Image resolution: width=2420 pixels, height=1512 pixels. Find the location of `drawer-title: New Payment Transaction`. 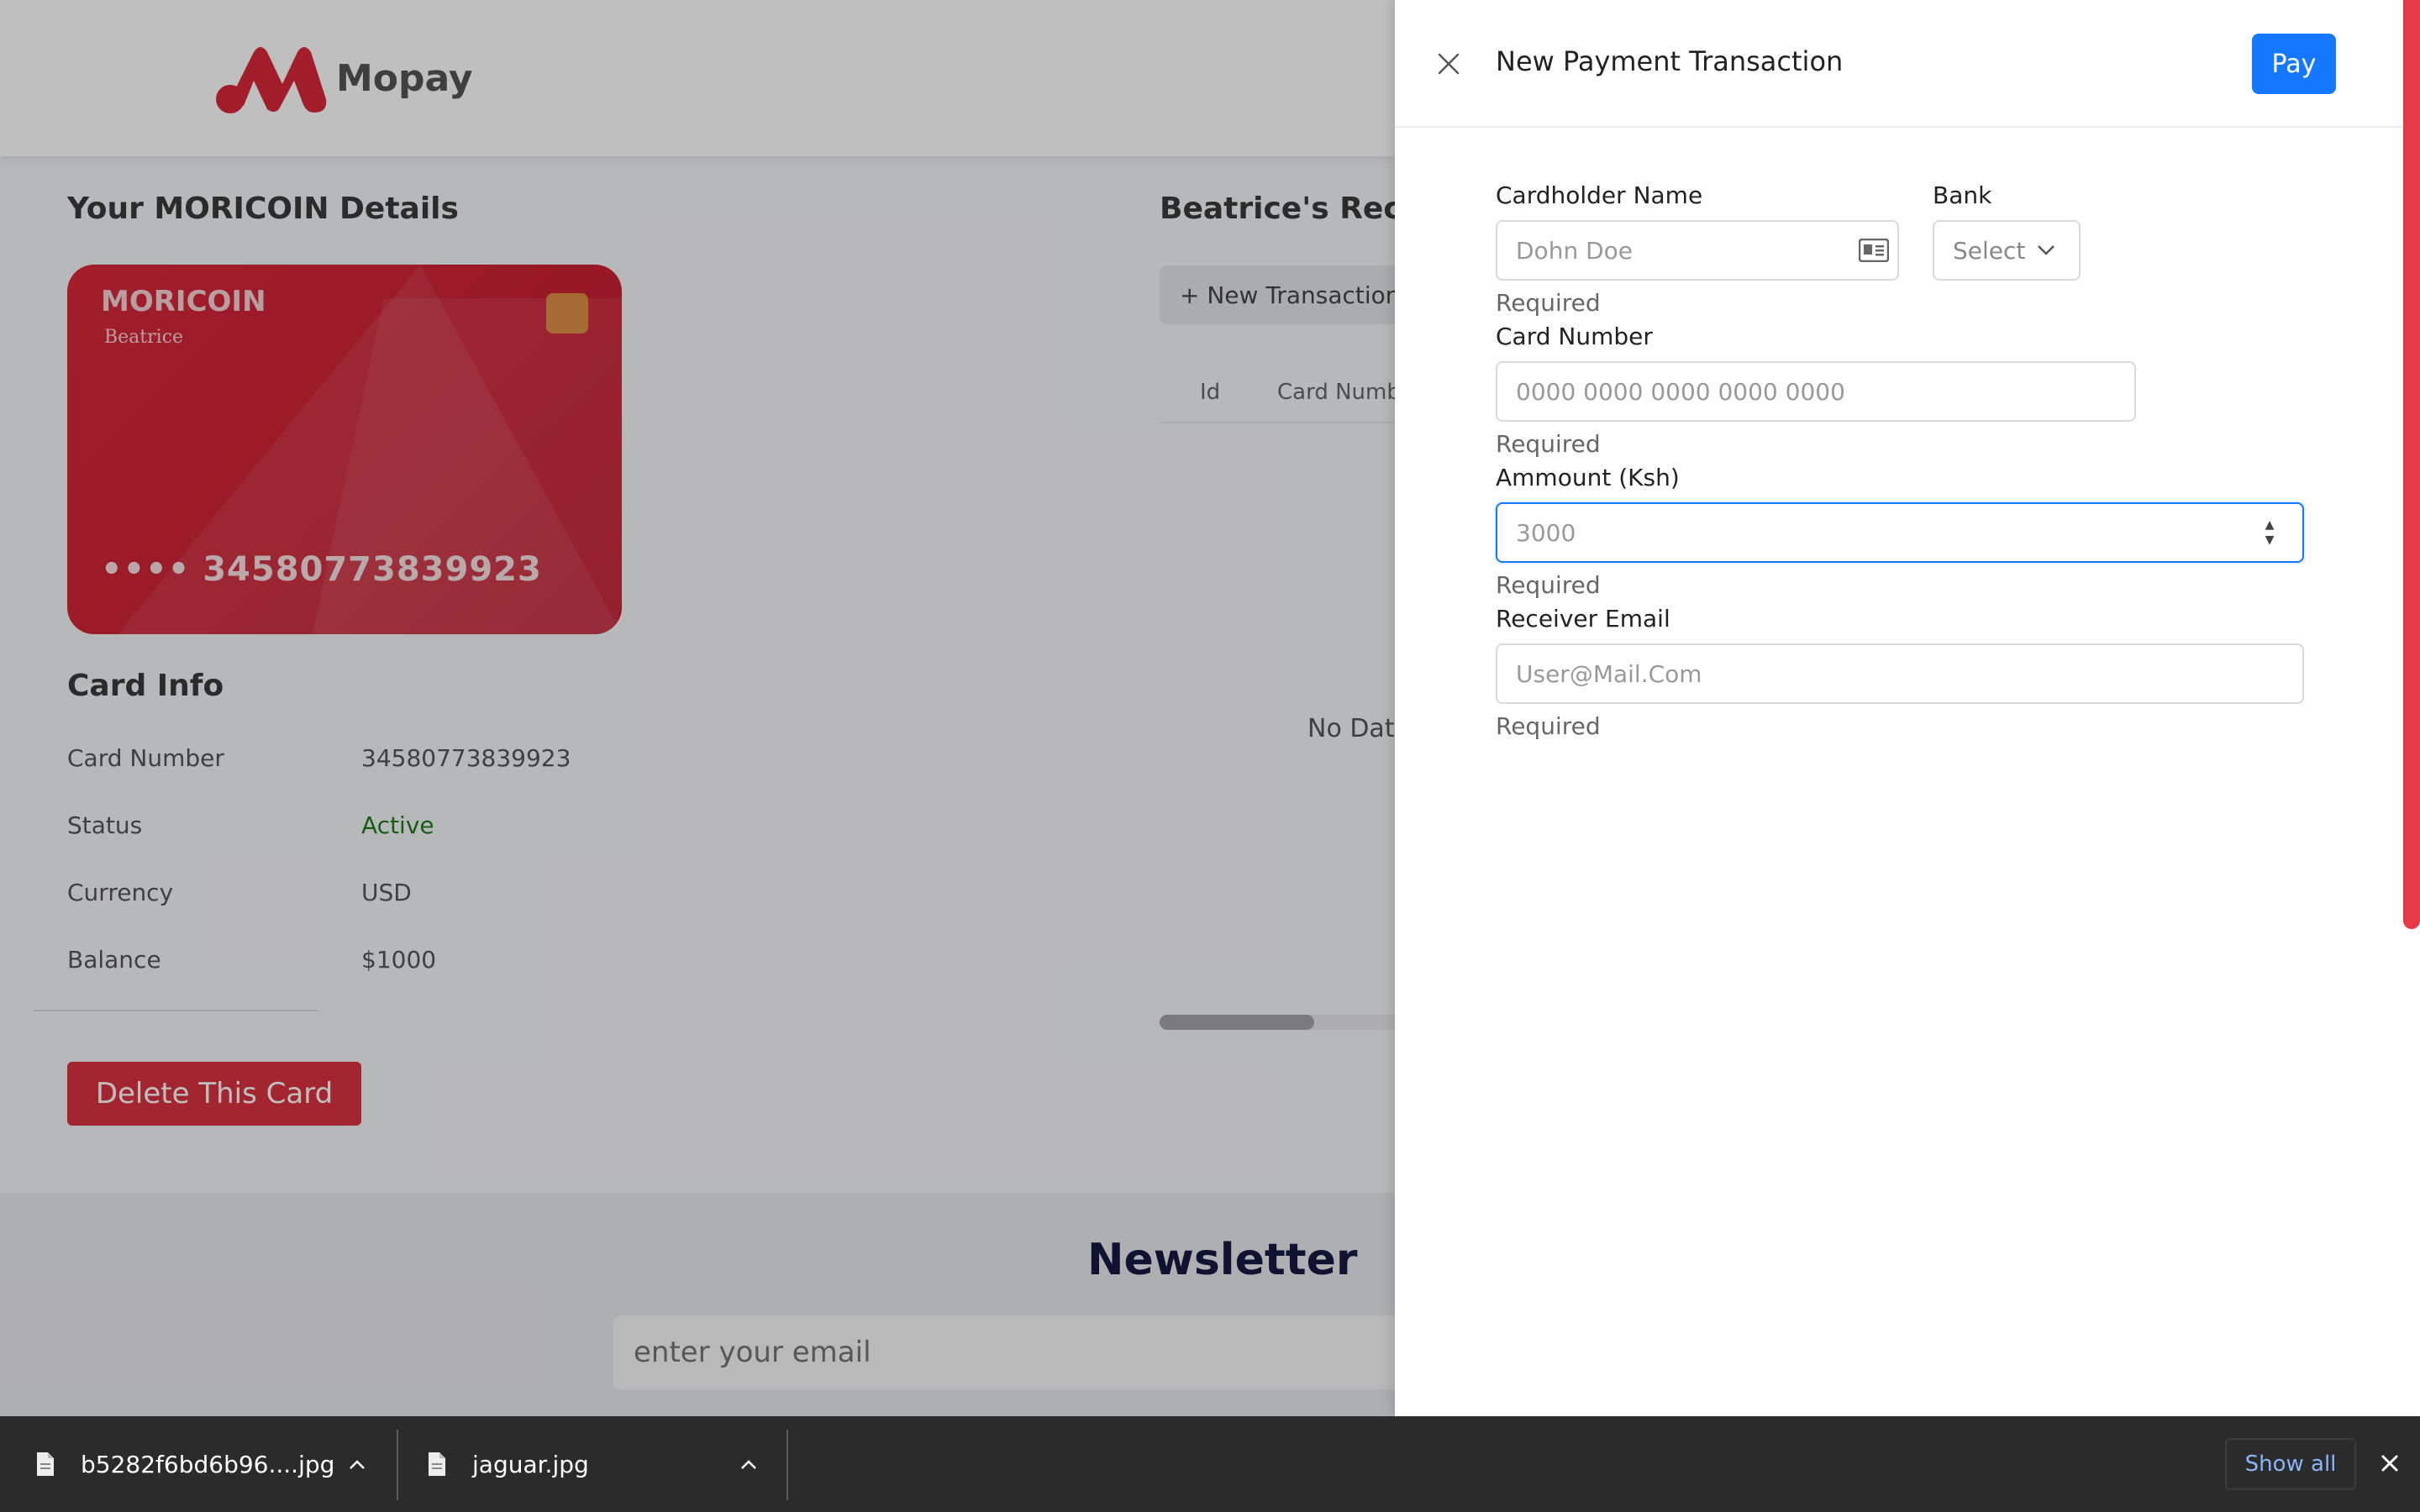

drawer-title: New Payment Transaction is located at coordinates (1670, 61).